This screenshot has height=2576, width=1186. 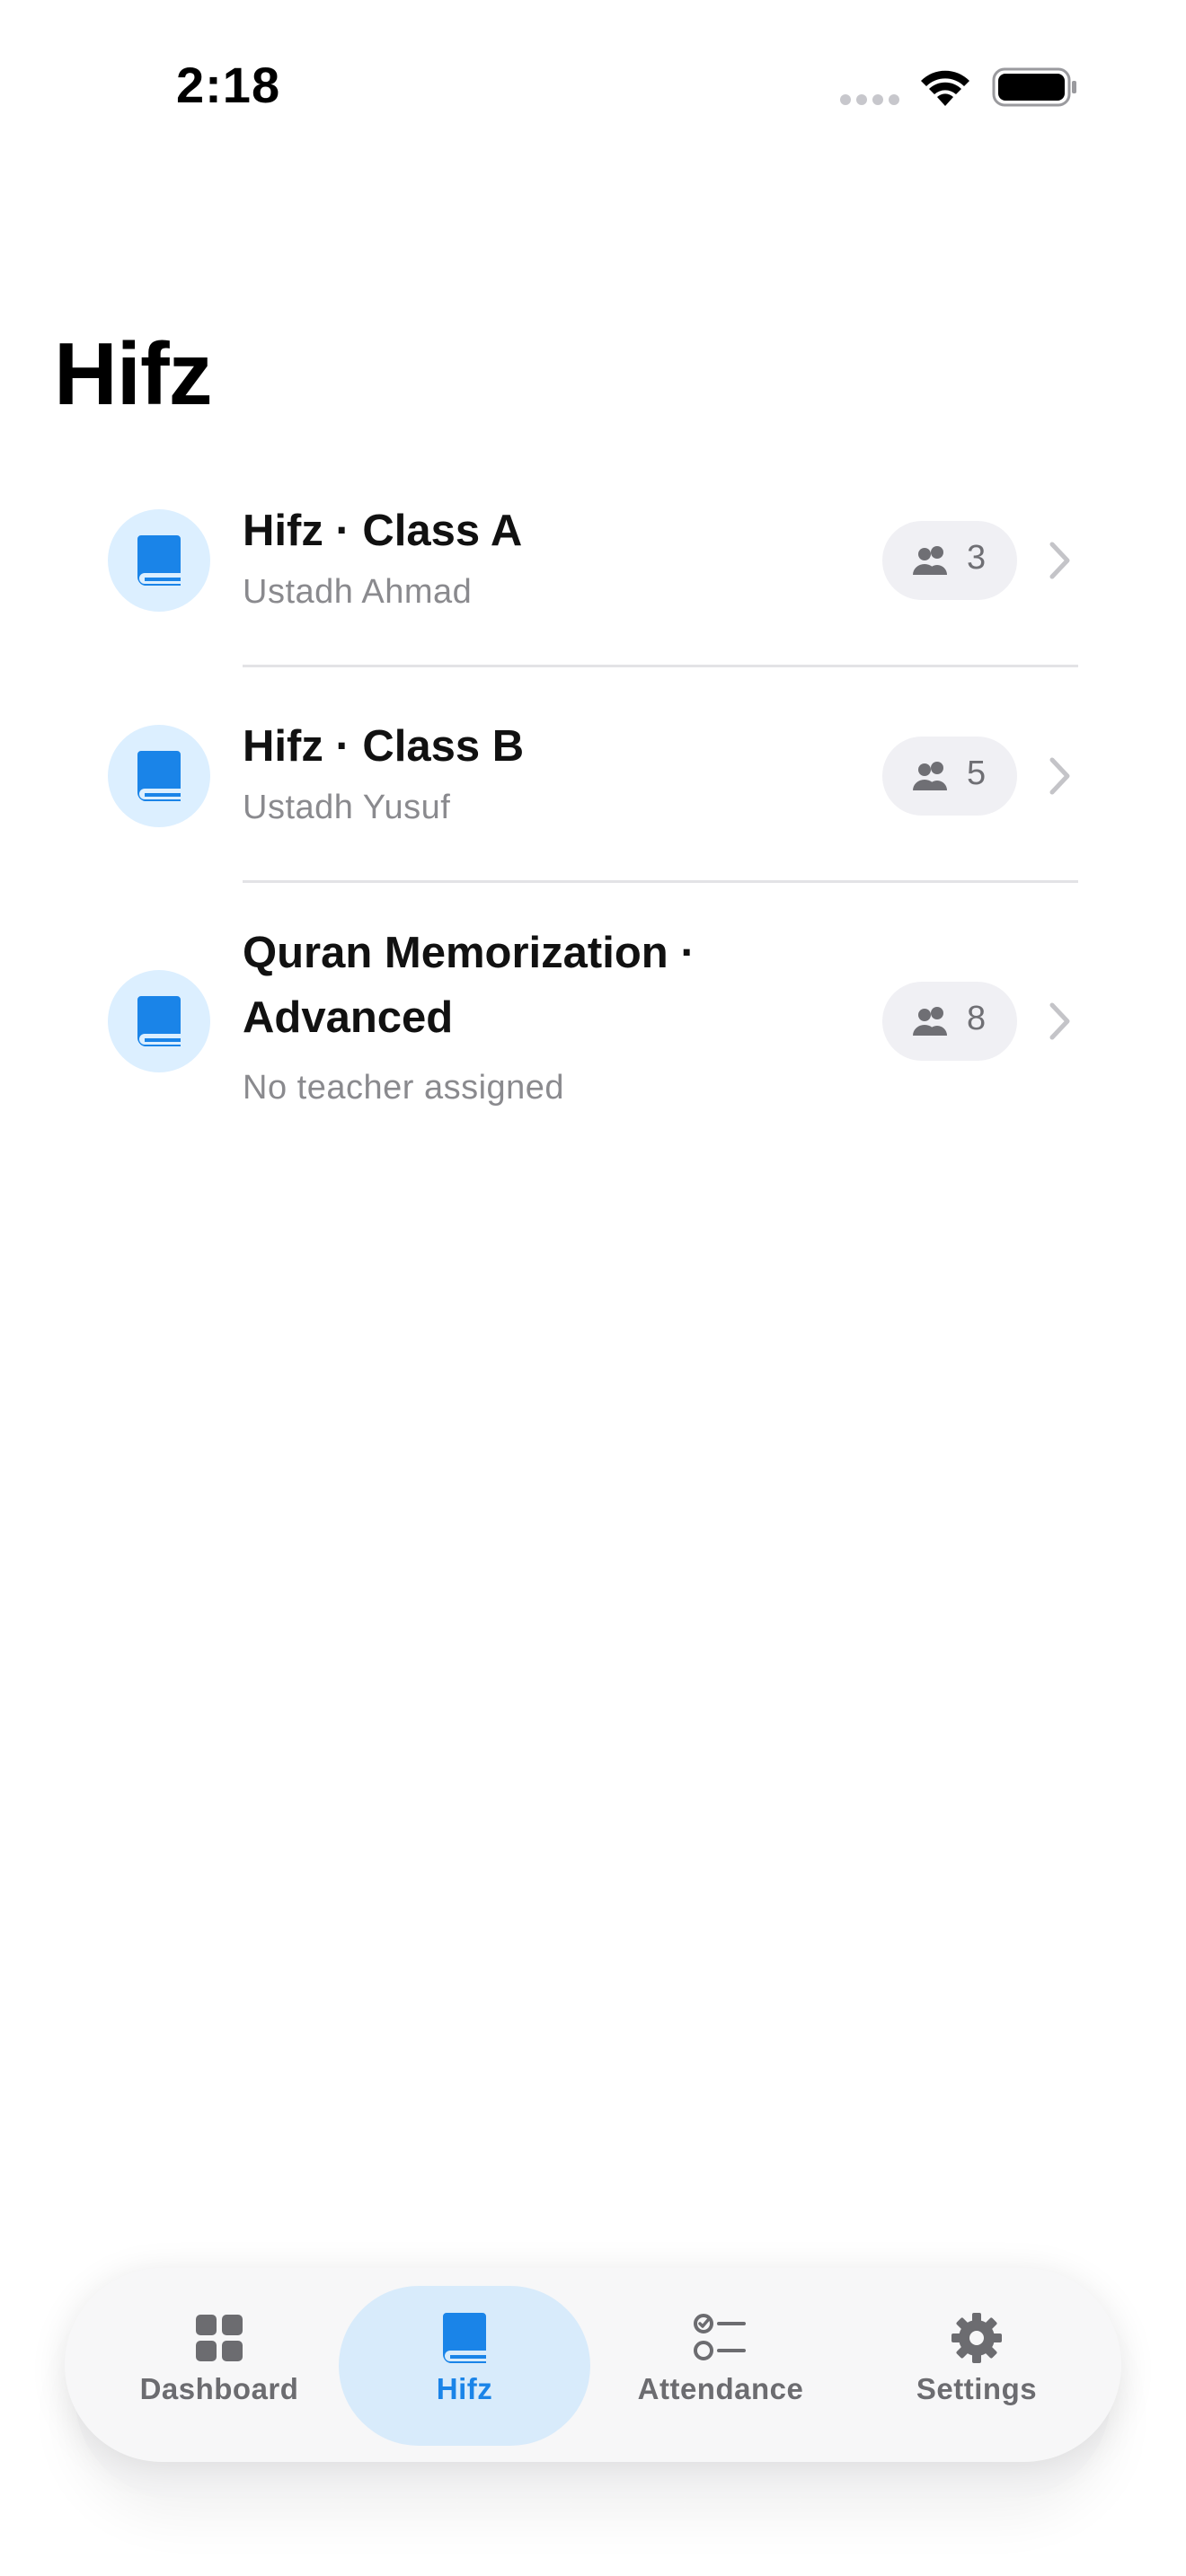 What do you see at coordinates (593, 579) in the screenshot?
I see `class-row: Hifz · Class A Ustadh Ahmad 3` at bounding box center [593, 579].